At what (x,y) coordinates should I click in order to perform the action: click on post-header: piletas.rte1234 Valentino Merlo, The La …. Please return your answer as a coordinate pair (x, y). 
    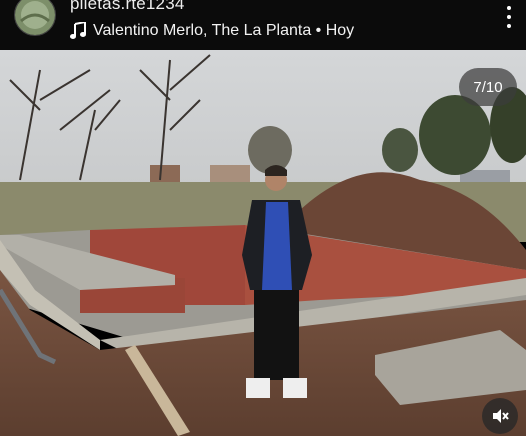
    Looking at the image, I should click on (263, 25).